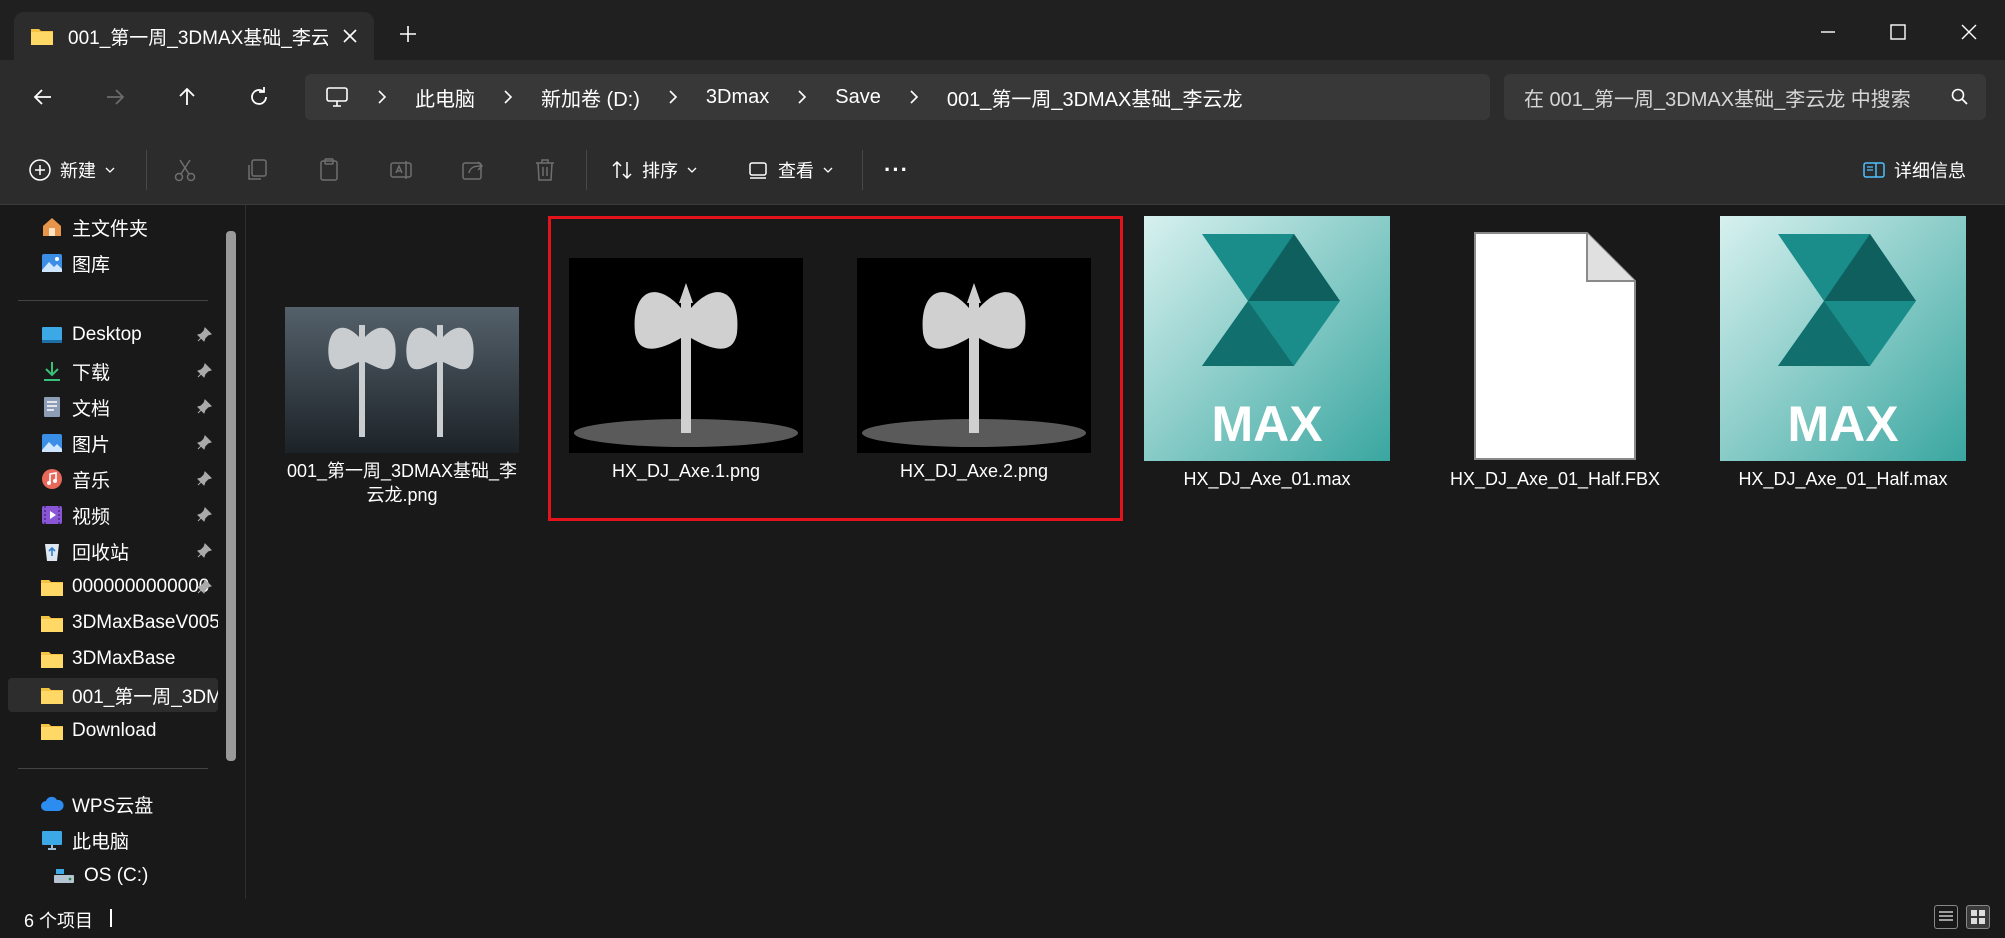 Image resolution: width=2005 pixels, height=938 pixels. What do you see at coordinates (52, 227) in the screenshot?
I see `home-icon` at bounding box center [52, 227].